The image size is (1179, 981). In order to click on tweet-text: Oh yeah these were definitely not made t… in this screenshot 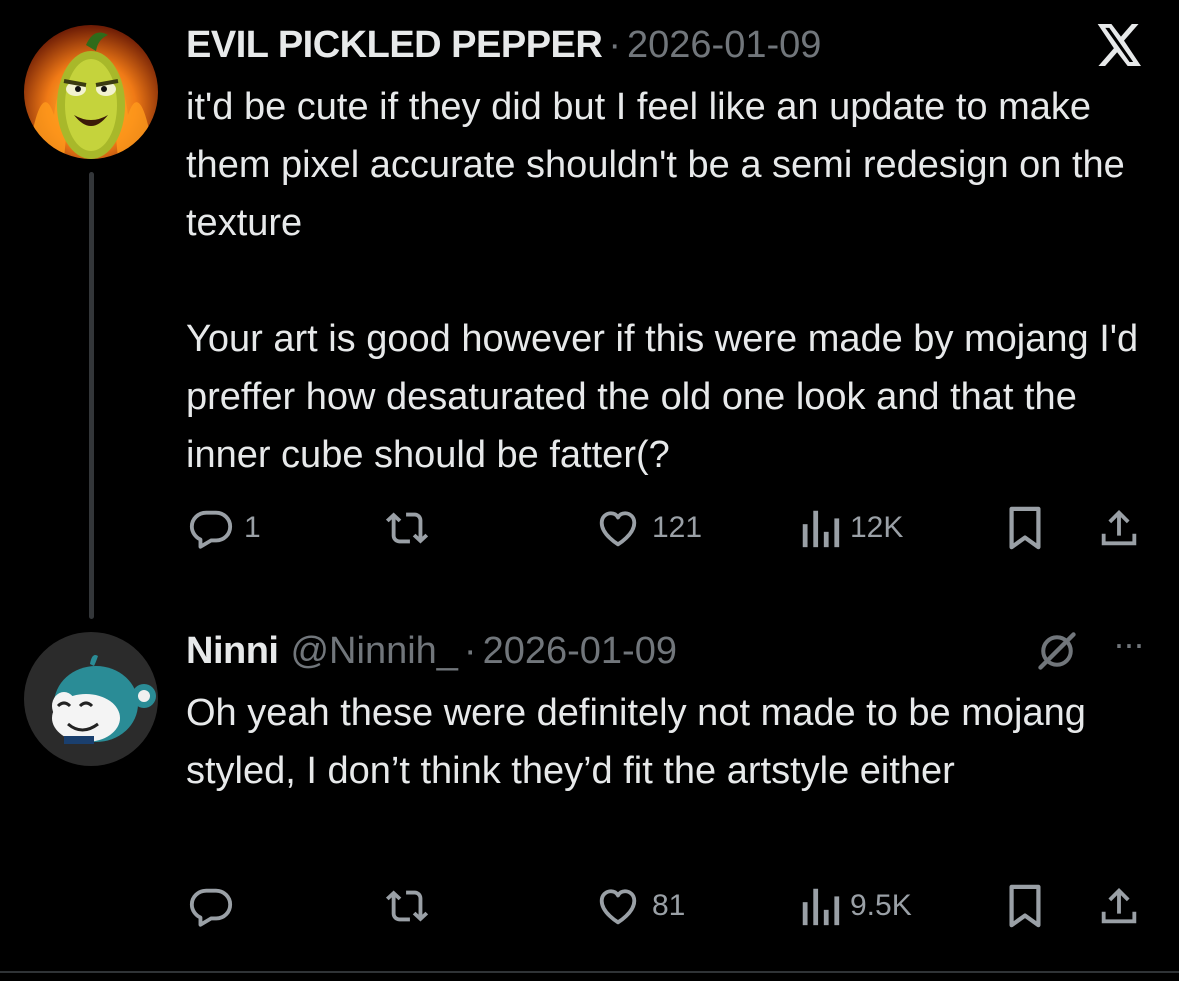, I will do `click(671, 742)`.